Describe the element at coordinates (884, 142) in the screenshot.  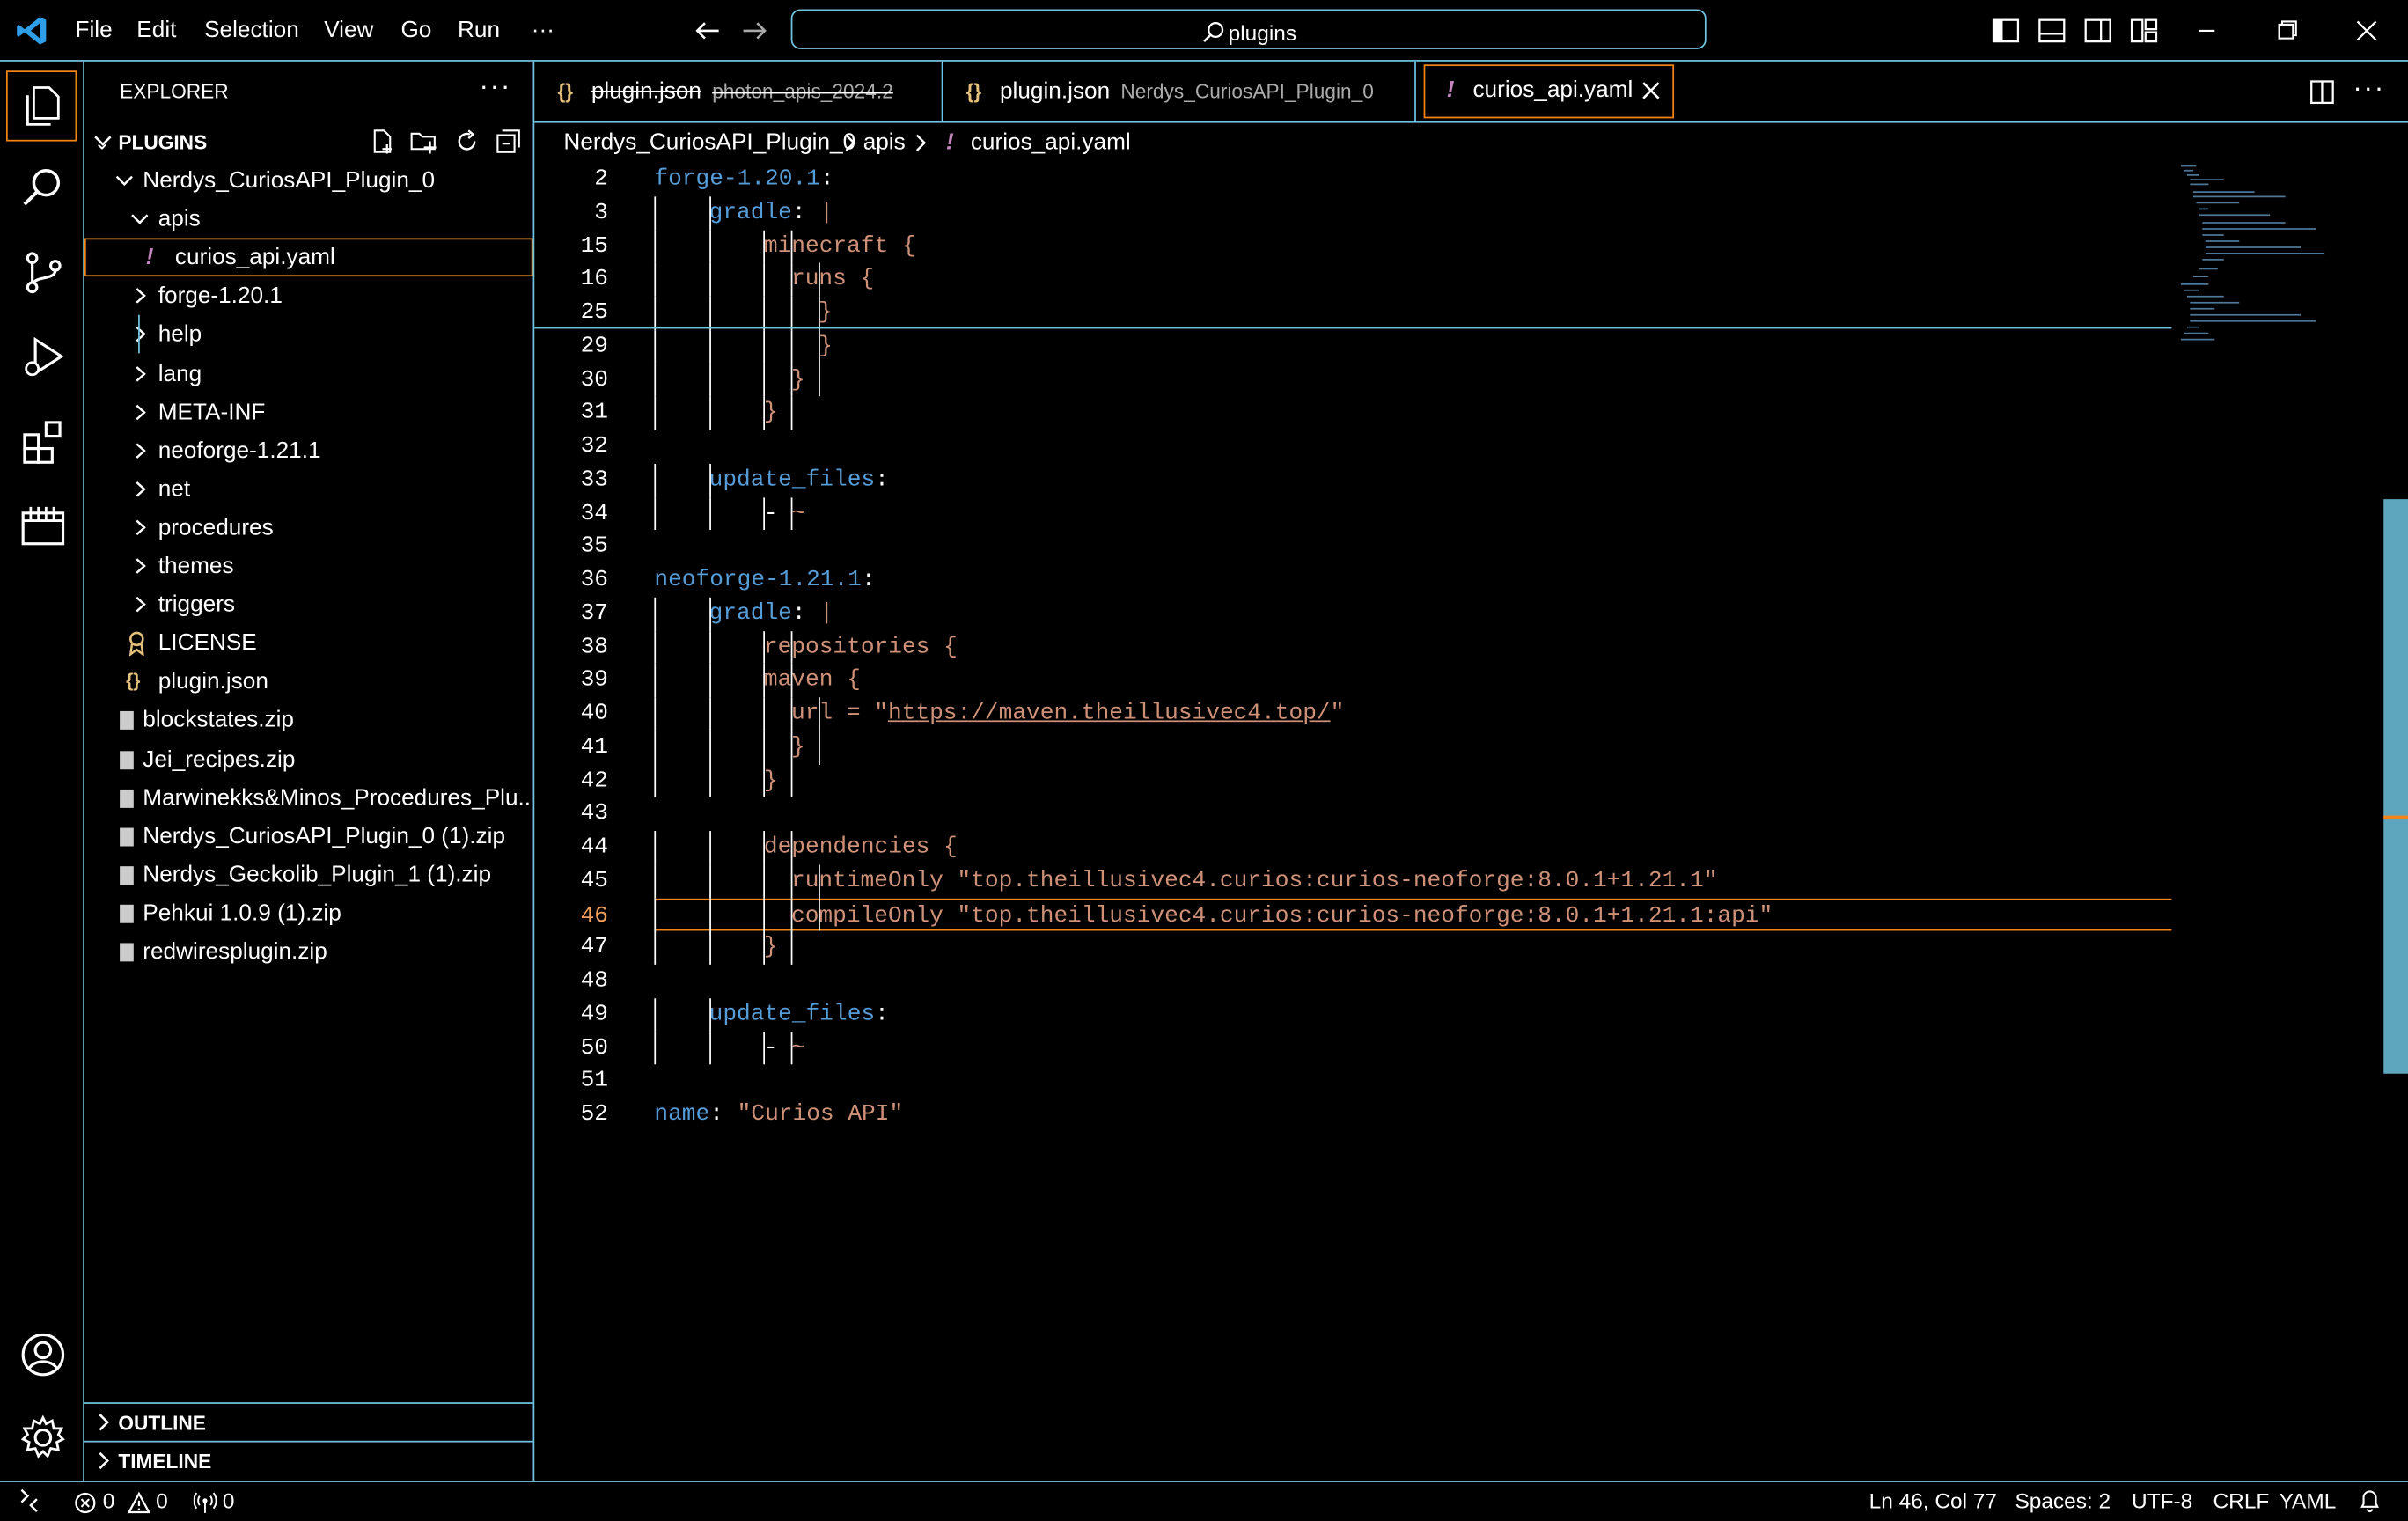
I see `breadcrumb-apis: apis` at that location.